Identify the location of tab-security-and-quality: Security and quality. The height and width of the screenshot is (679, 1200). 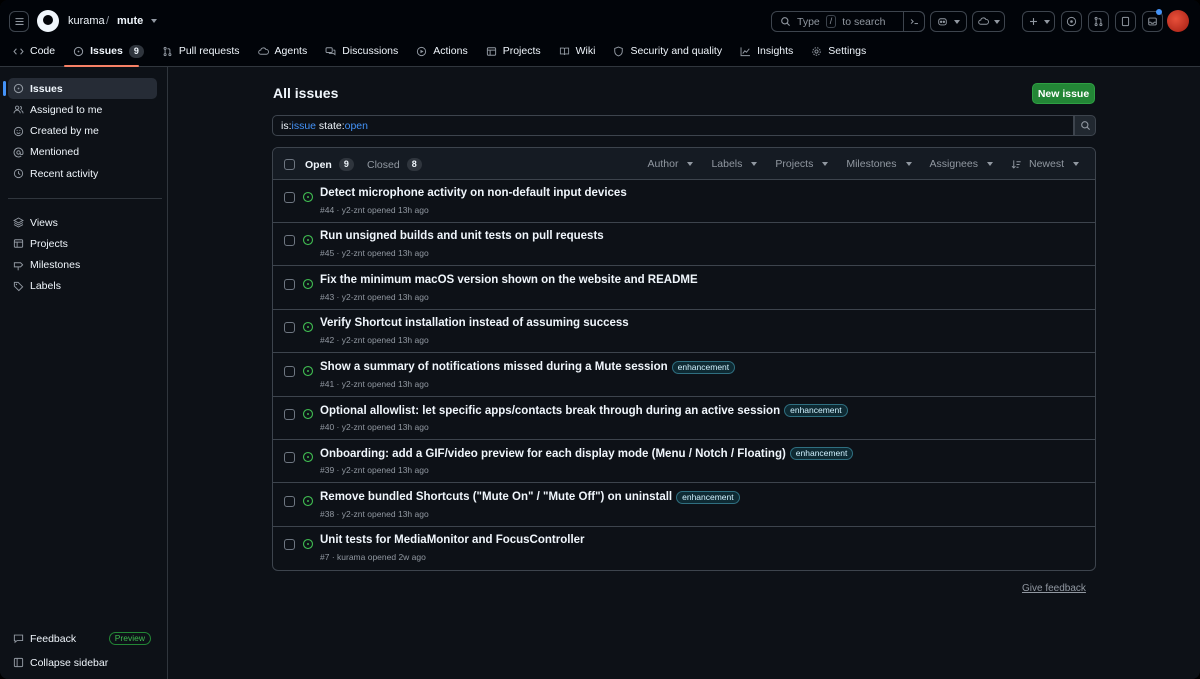
(667, 51).